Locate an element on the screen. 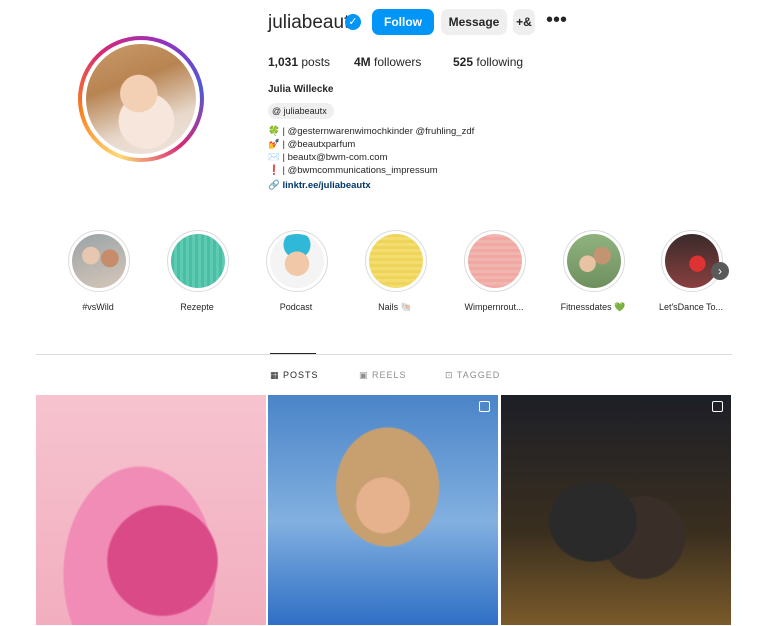 The width and height of the screenshot is (768, 626). bio-line: ✉️ | beautx@bwm-com.com is located at coordinates (328, 157).